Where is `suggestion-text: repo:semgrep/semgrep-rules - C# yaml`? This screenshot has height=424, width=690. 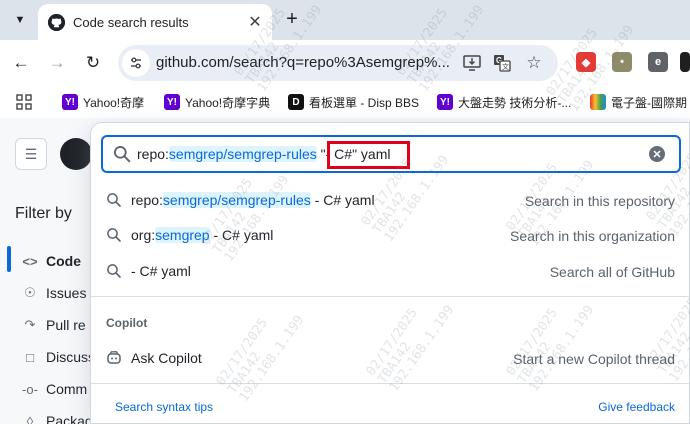
suggestion-text: repo:semgrep/semgrep-rules - C# yaml is located at coordinates (253, 200).